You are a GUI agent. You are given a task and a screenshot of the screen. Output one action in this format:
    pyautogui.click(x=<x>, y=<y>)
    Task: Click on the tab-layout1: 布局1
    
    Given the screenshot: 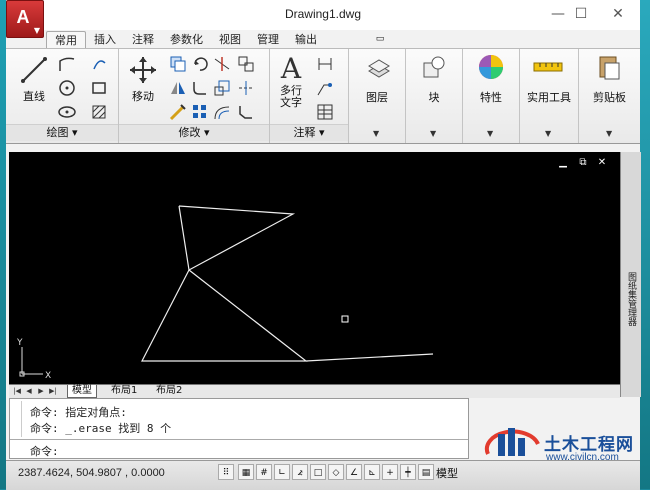 What is the action you would take?
    pyautogui.click(x=124, y=391)
    